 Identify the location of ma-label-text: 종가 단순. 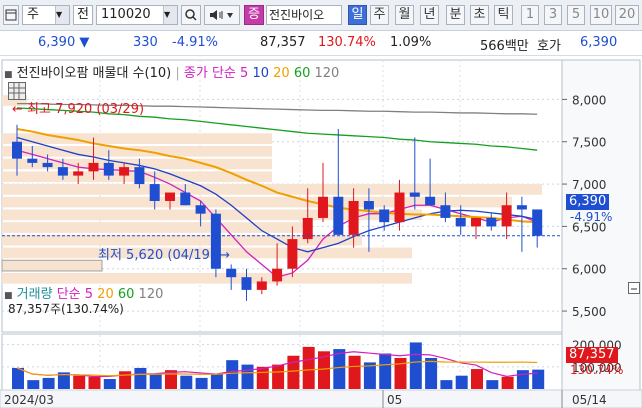
(209, 73).